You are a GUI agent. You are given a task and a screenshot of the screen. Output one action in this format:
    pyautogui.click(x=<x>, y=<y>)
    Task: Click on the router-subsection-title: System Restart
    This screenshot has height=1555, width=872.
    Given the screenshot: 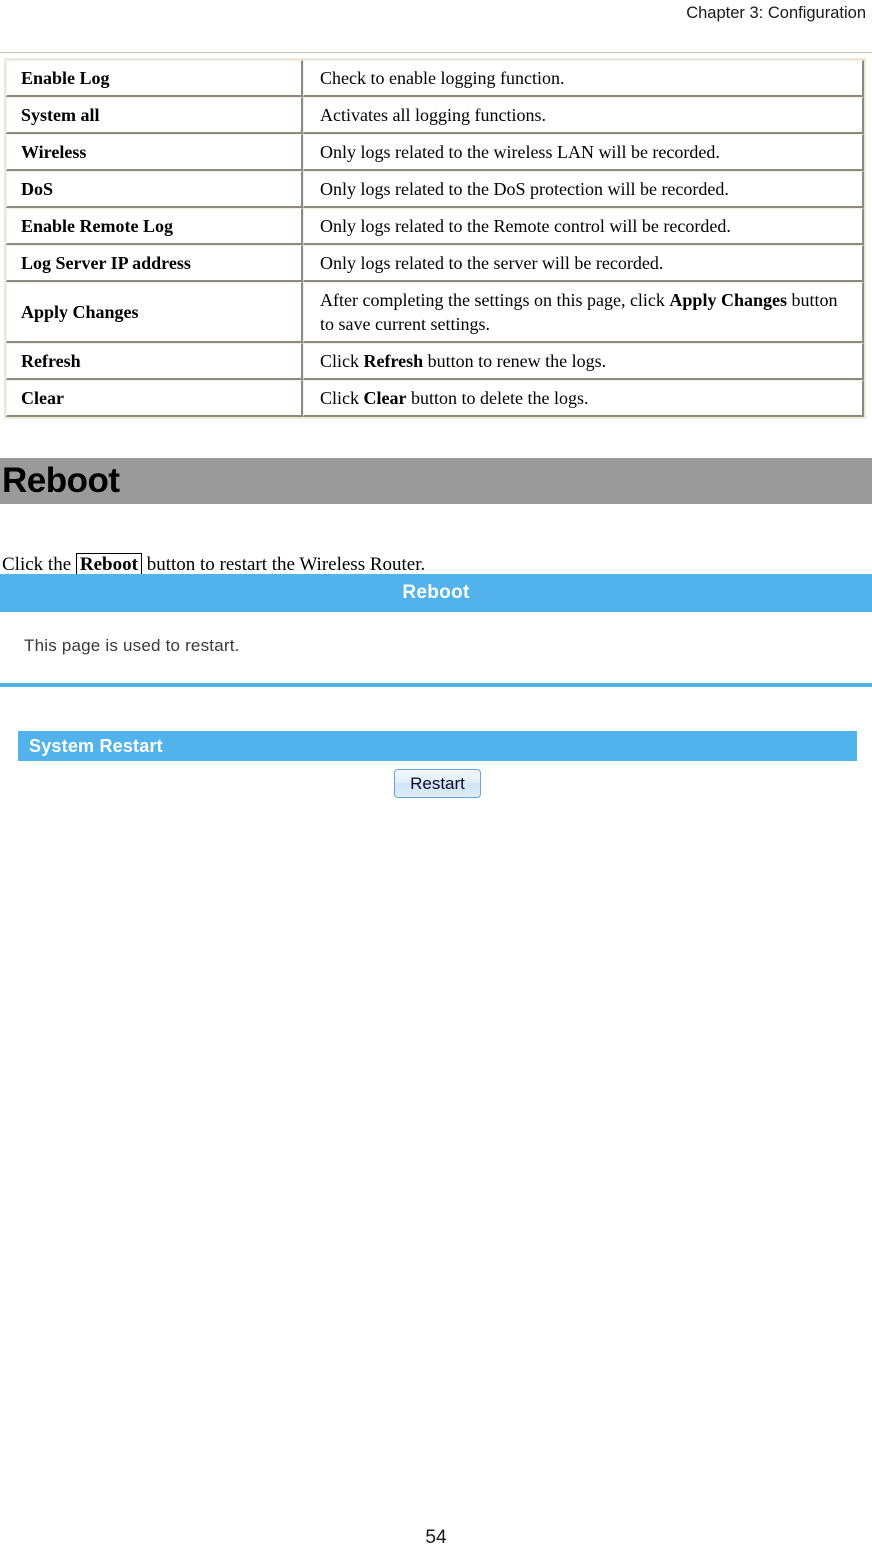 What is the action you would take?
    pyautogui.click(x=96, y=745)
    